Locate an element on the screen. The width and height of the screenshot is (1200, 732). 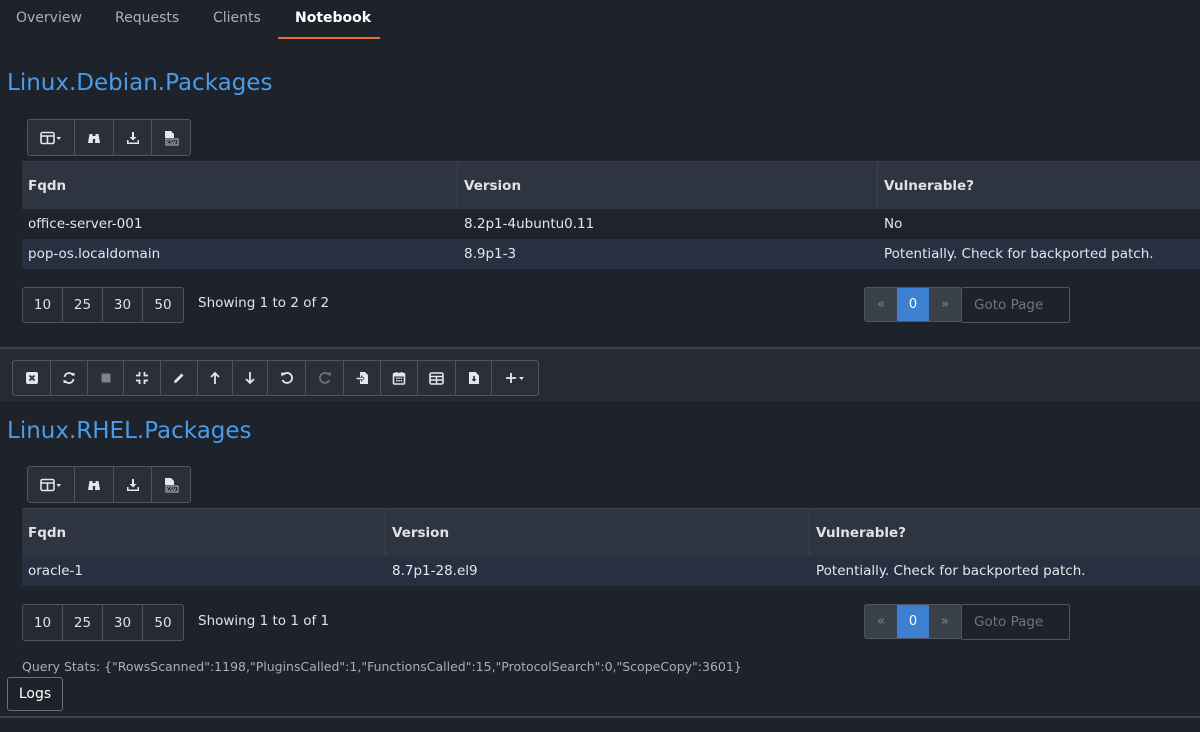
collapse-icon is located at coordinates (142, 378).